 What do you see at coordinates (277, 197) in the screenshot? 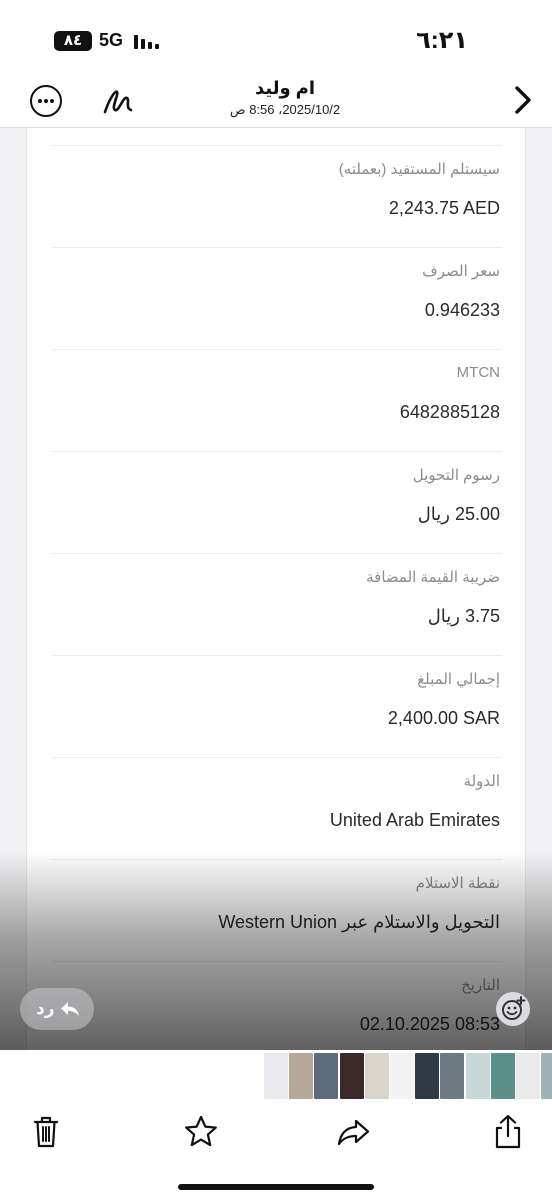
I see `detail-row-recipient-amount: سيستلم المستفيد (بعملته) 2,243.75 AED` at bounding box center [277, 197].